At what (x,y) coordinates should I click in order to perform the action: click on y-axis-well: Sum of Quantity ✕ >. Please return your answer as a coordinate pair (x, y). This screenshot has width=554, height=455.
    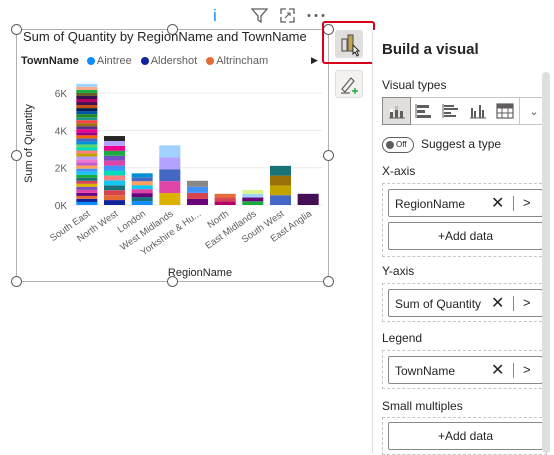
    Looking at the image, I should click on (464, 302).